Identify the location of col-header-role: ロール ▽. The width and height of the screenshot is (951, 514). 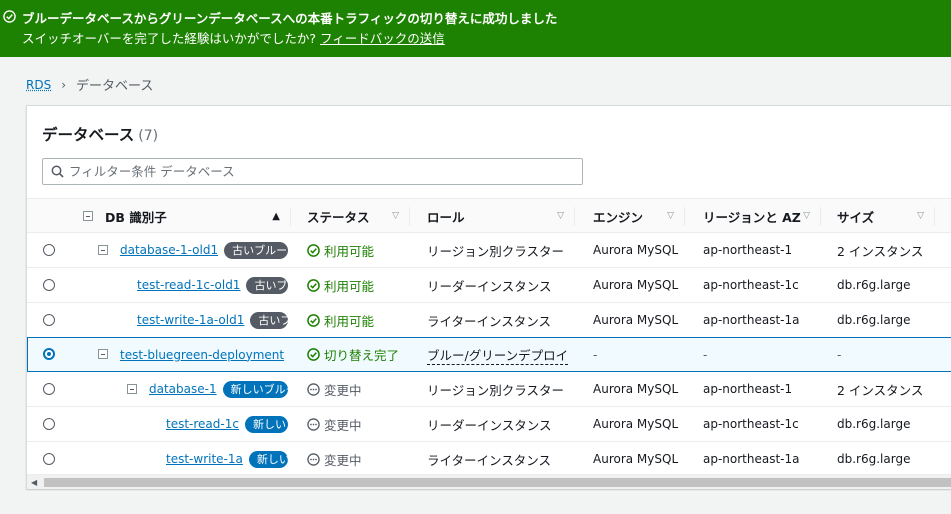
(500, 216).